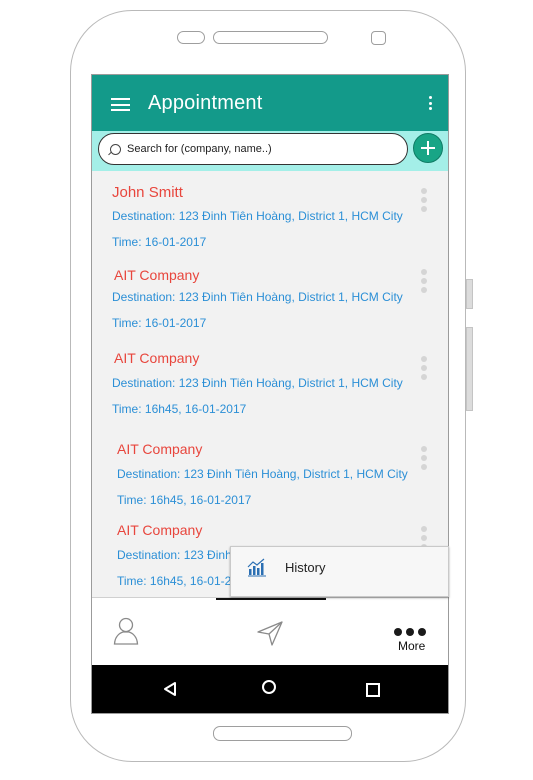  What do you see at coordinates (373, 690) in the screenshot?
I see `recent-apps-icon` at bounding box center [373, 690].